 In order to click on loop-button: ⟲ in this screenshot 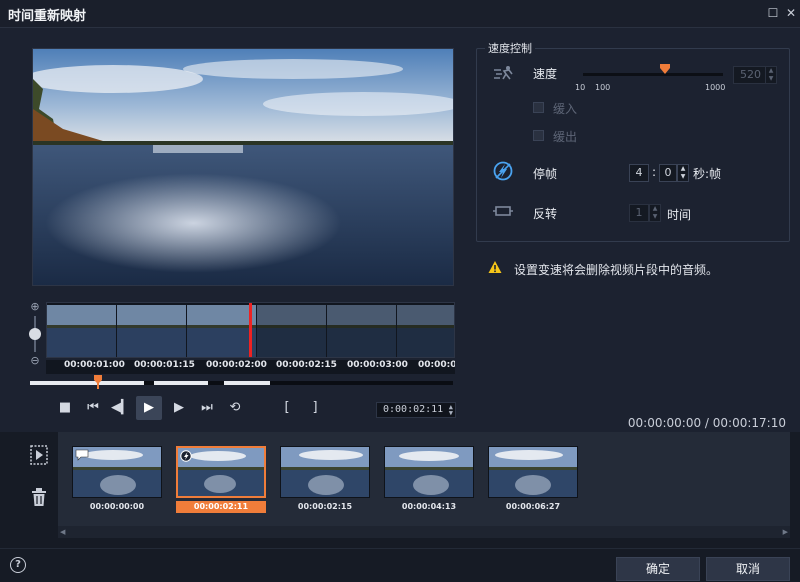, I will do `click(235, 408)`.